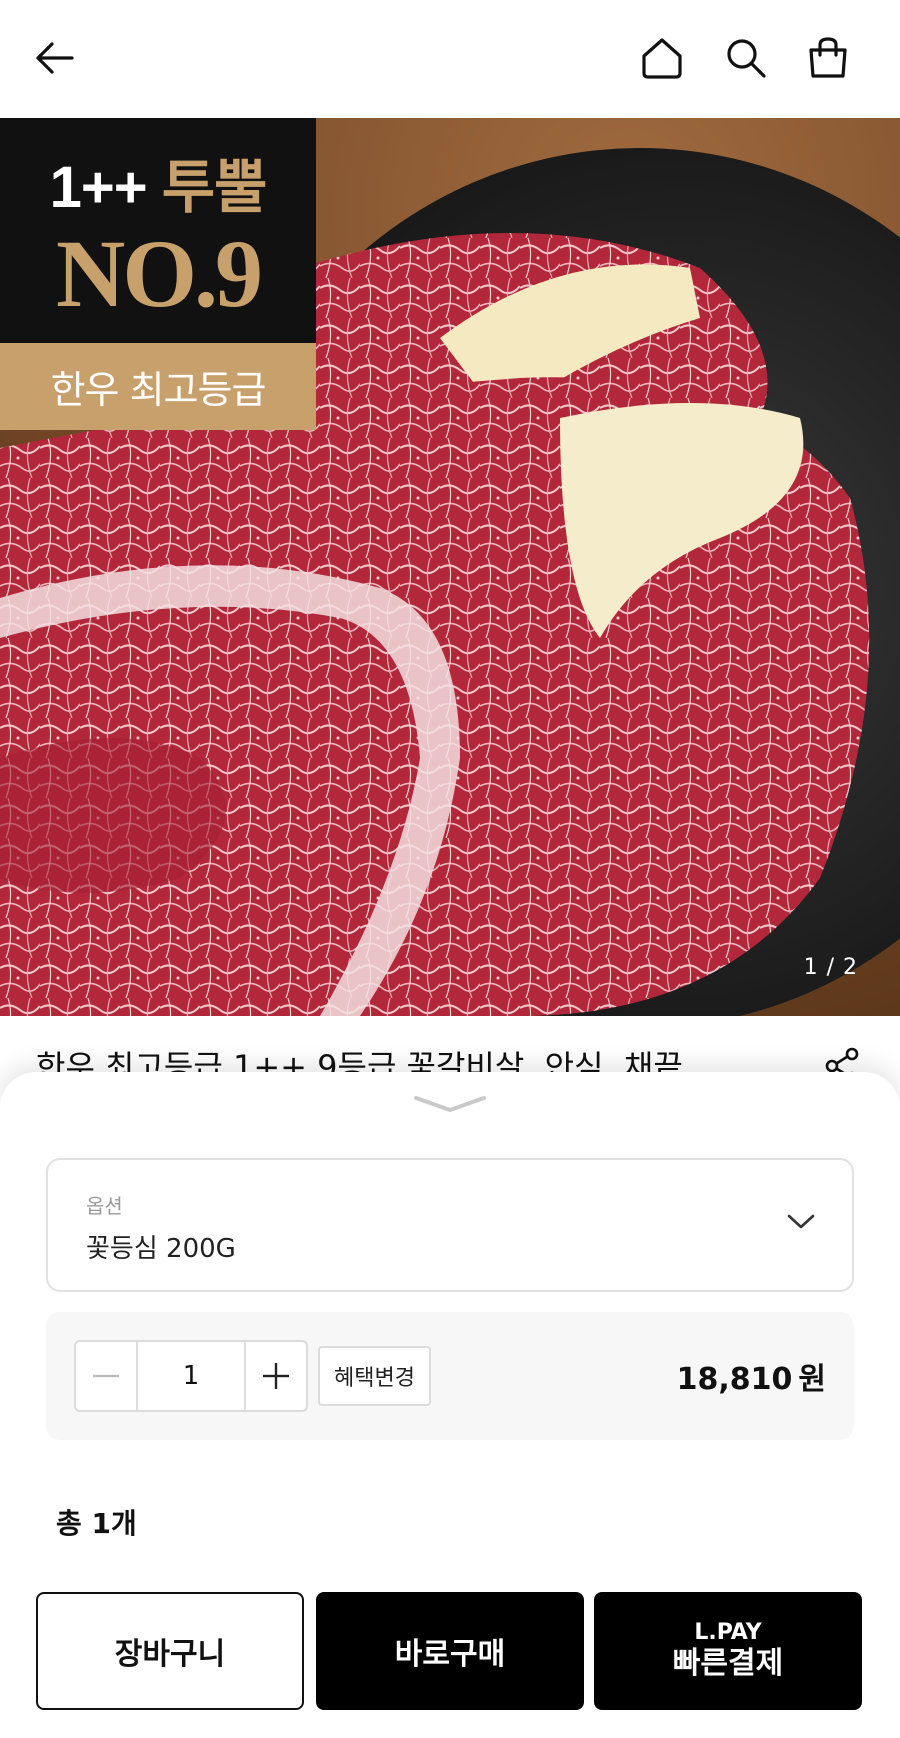  Describe the element at coordinates (728, 1632) in the screenshot. I see `lpay-label: L.PAY` at that location.